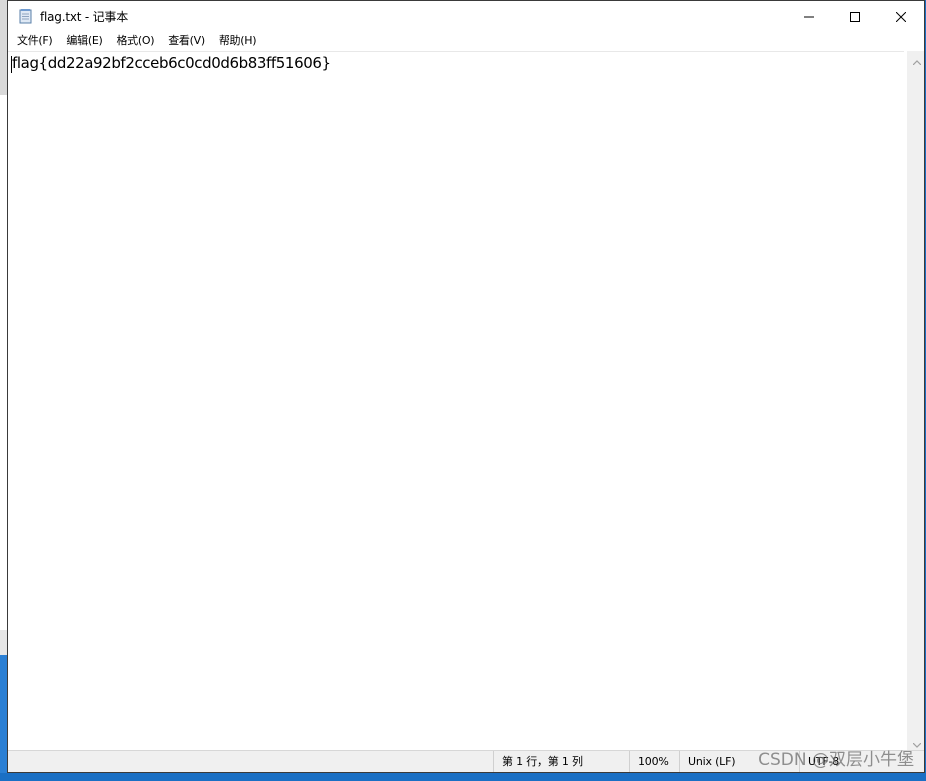  I want to click on maximize-icon, so click(855, 16).